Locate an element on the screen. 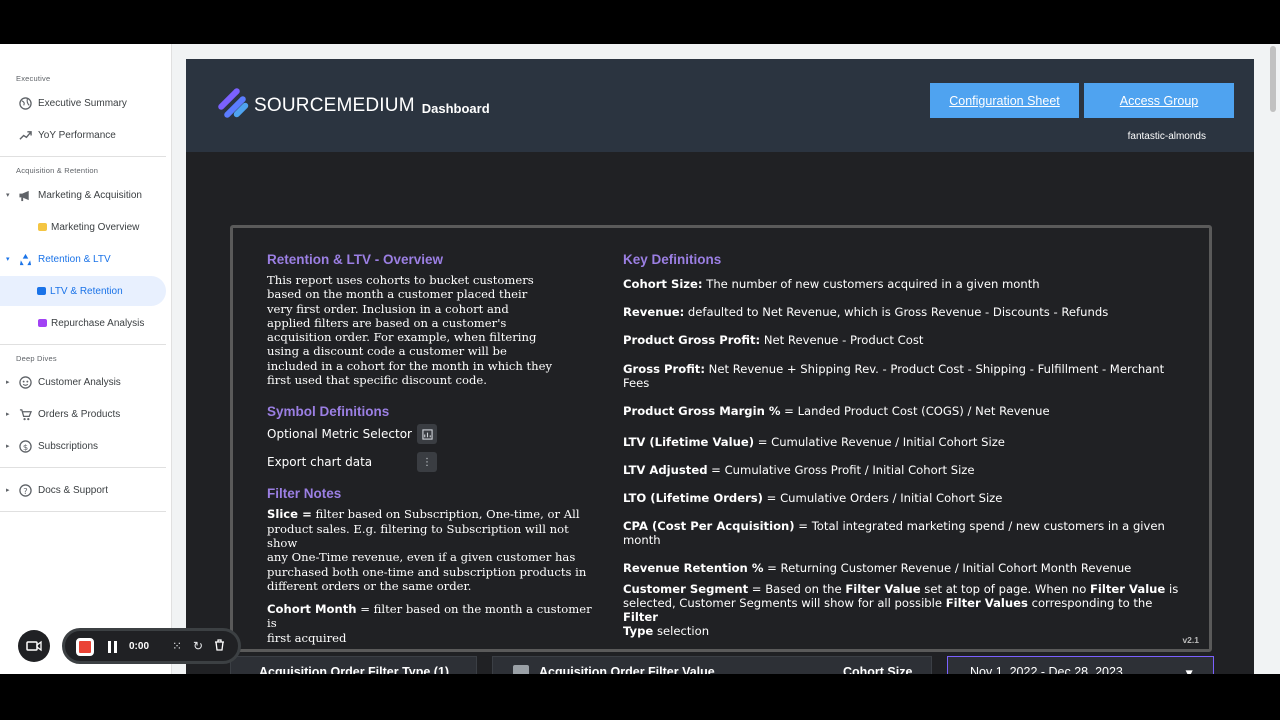  definition-term: LTO (Lifetime Orders) is located at coordinates (693, 498).